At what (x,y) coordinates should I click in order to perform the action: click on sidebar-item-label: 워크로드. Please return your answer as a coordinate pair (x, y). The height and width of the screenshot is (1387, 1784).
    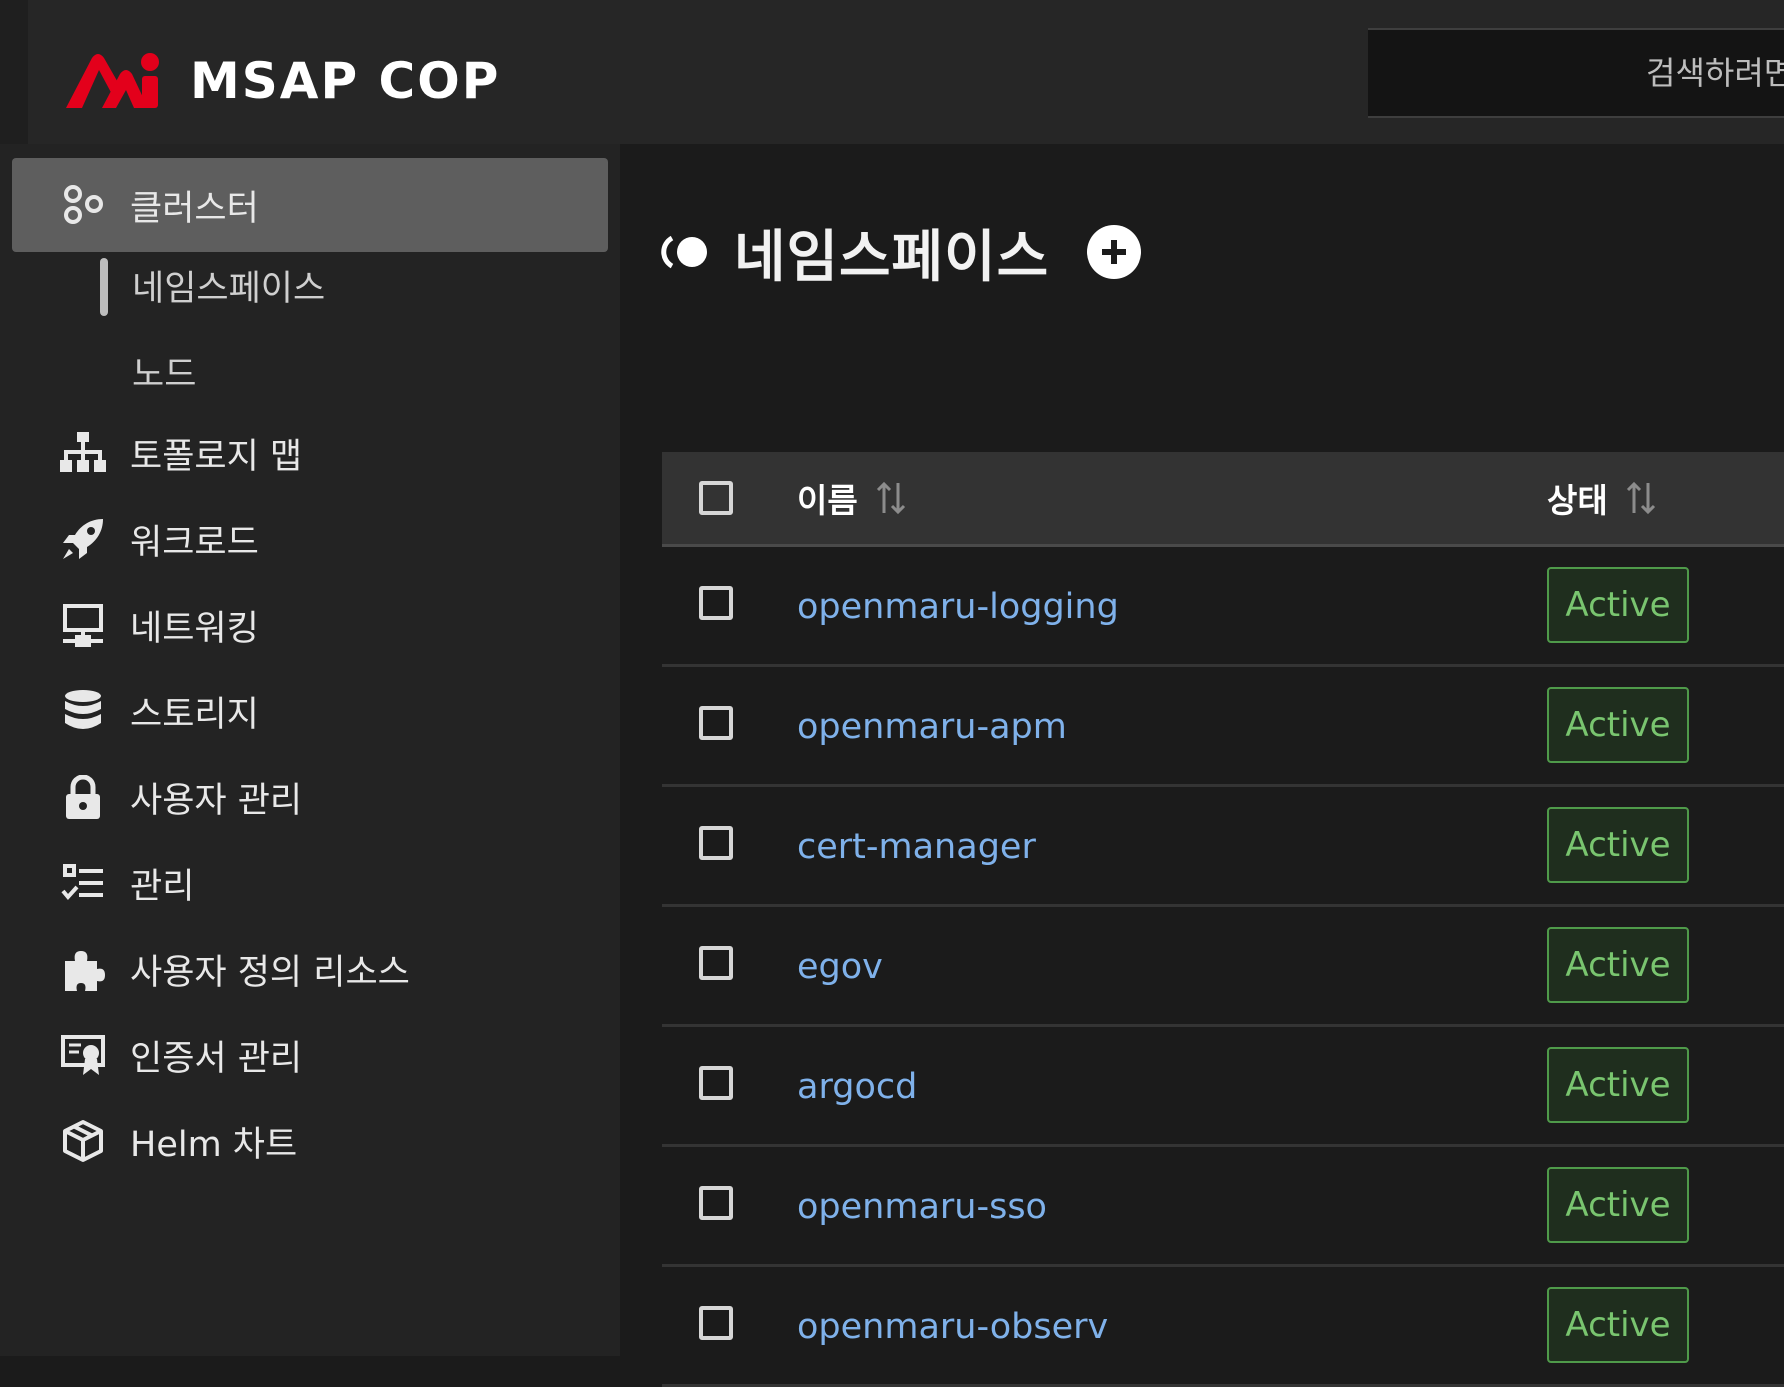
    Looking at the image, I should click on (194, 542).